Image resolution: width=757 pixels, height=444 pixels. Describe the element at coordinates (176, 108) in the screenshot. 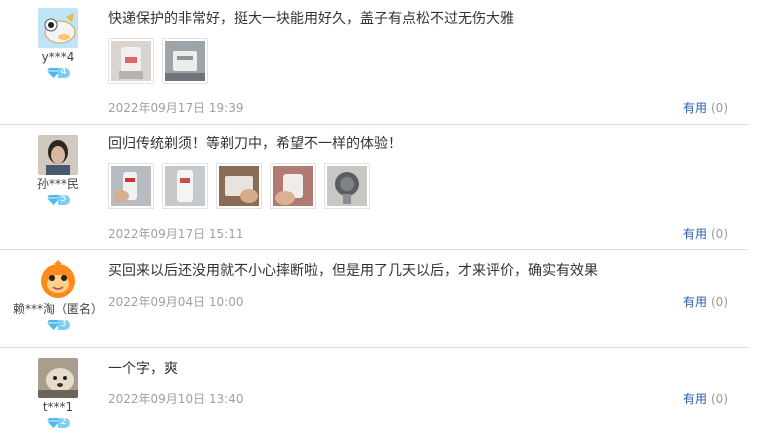

I see `review-date: 2022年09月17日 19:39` at that location.